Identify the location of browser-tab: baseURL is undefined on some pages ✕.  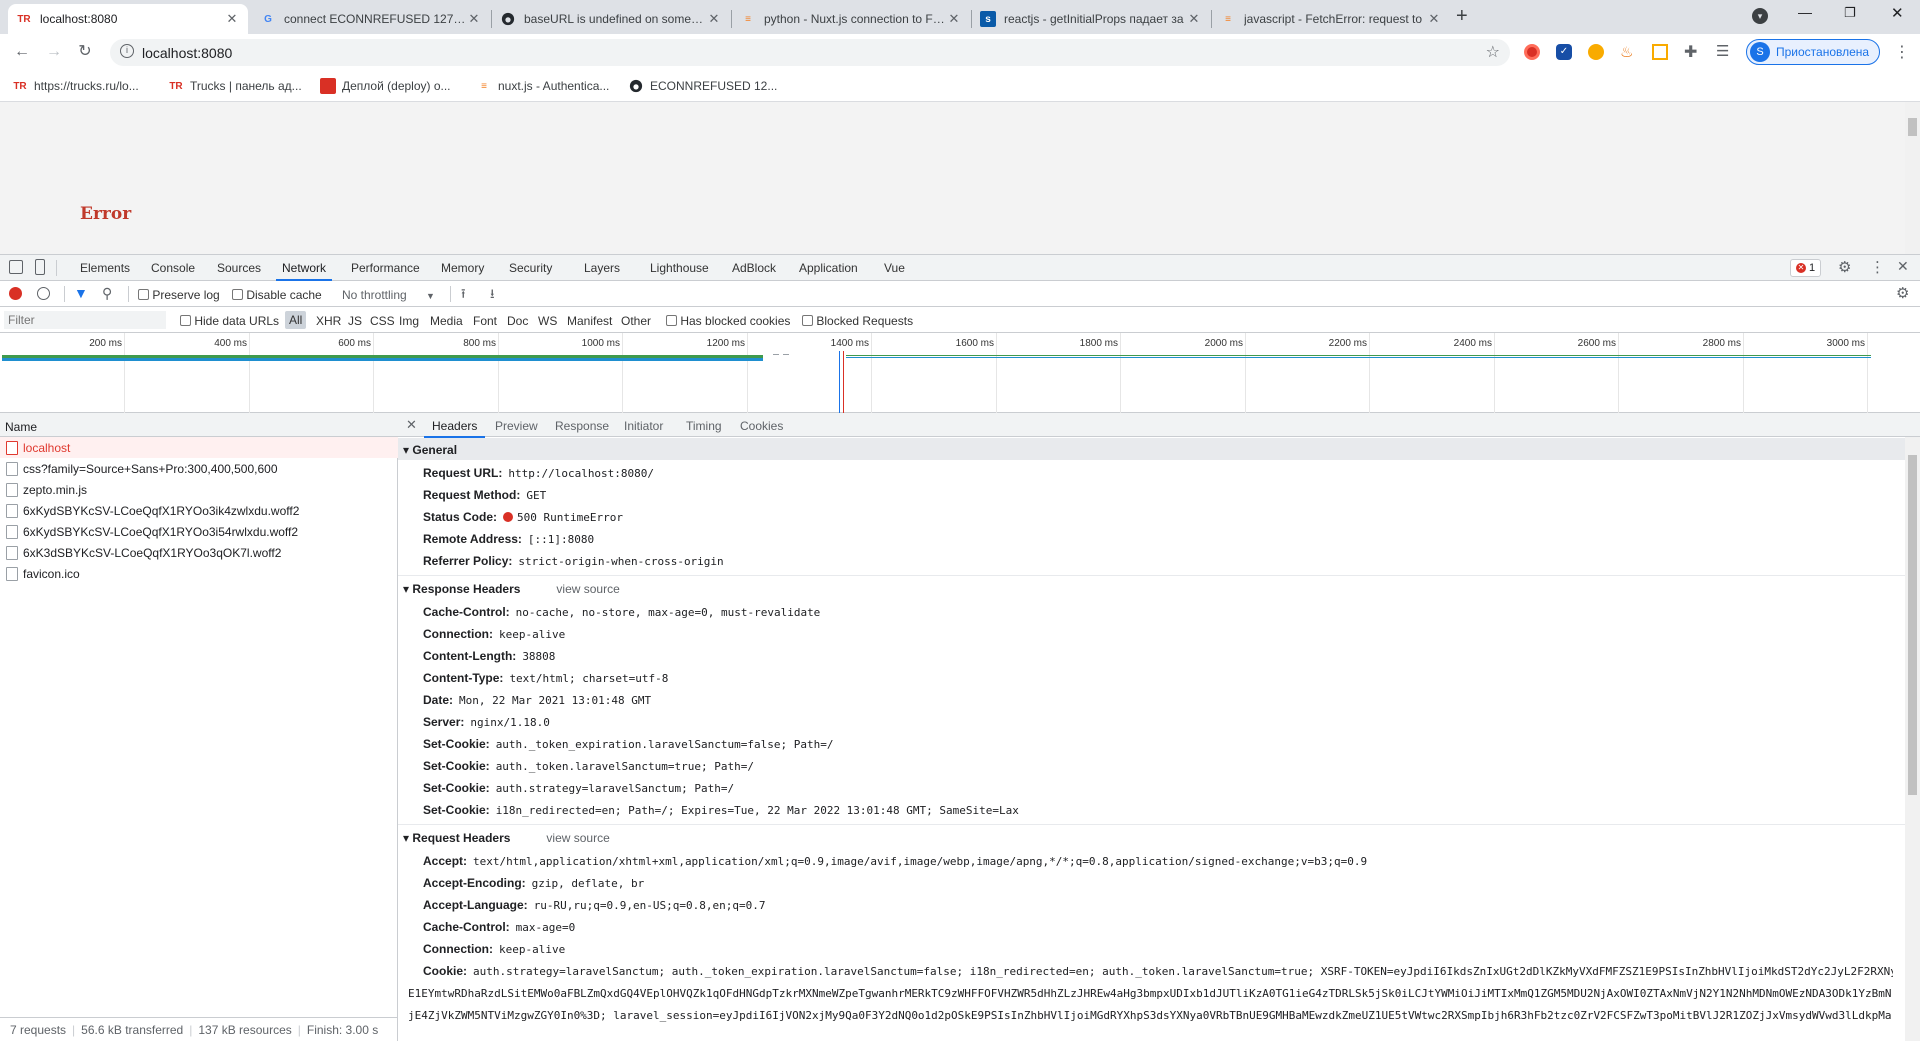
(611, 19).